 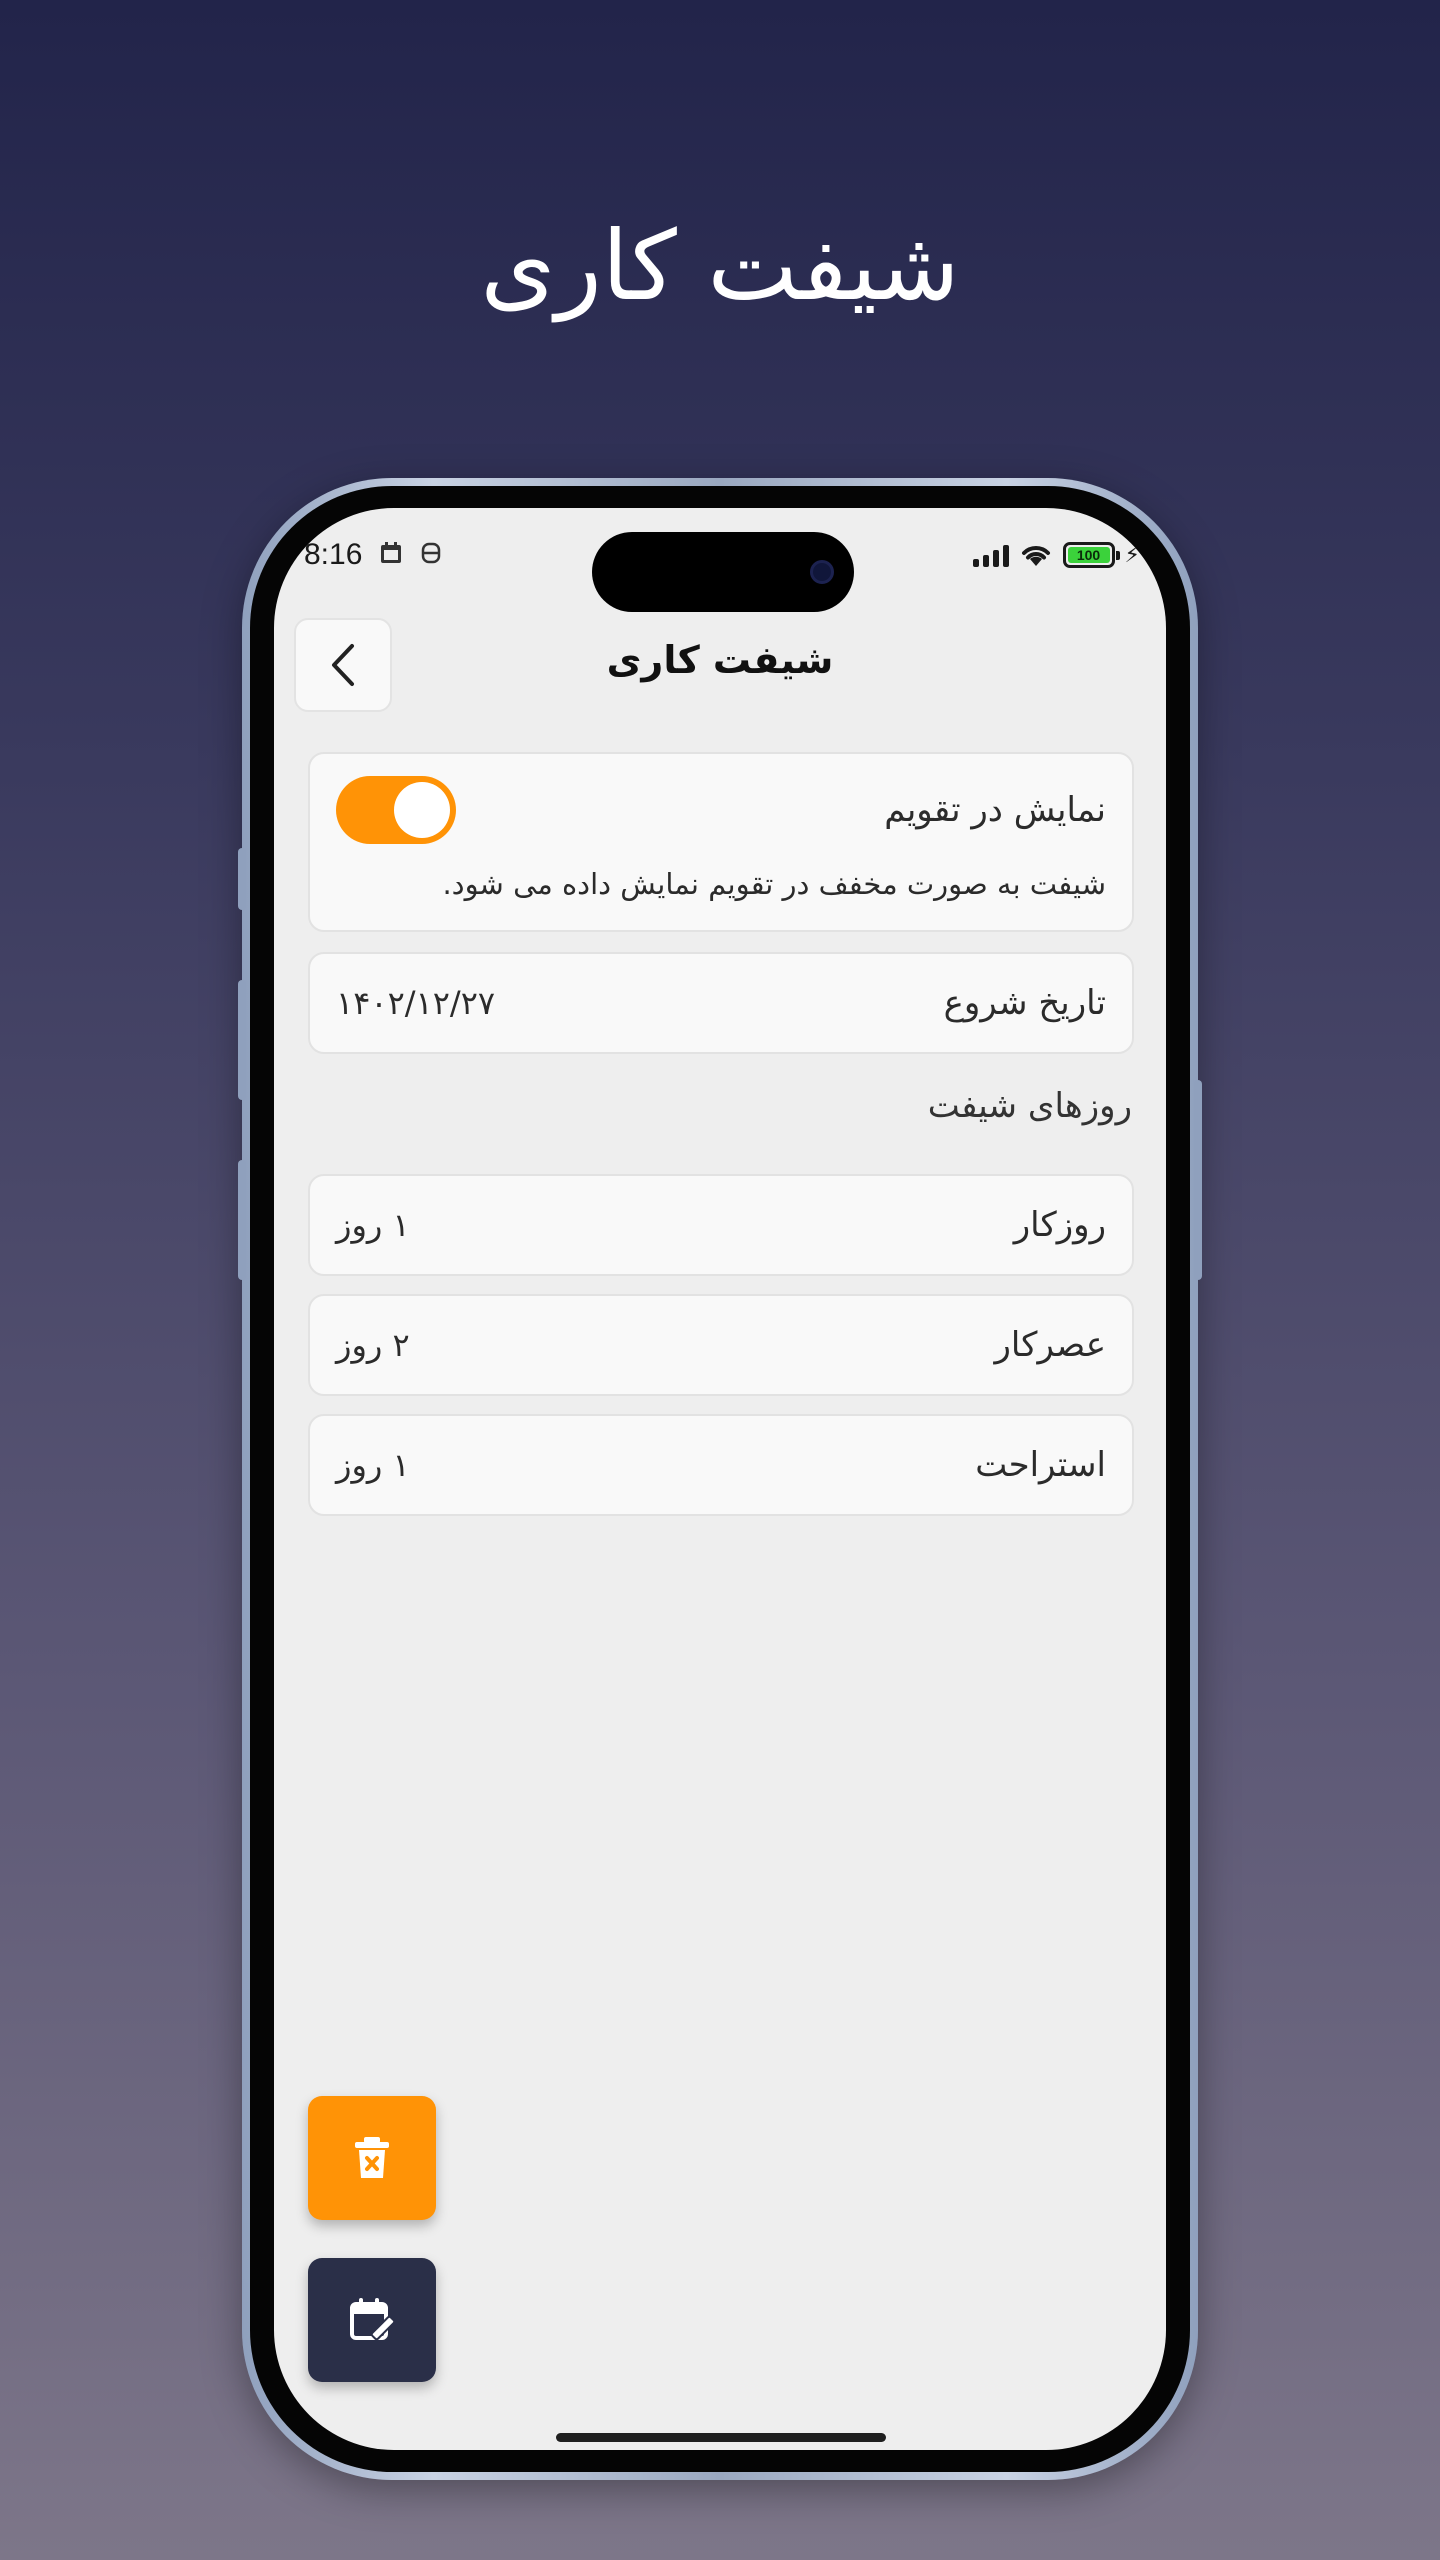 What do you see at coordinates (721, 1003) in the screenshot?
I see `start-date-row: تاریخ شروع ۱۴۰۲/۱۲/۲۷` at bounding box center [721, 1003].